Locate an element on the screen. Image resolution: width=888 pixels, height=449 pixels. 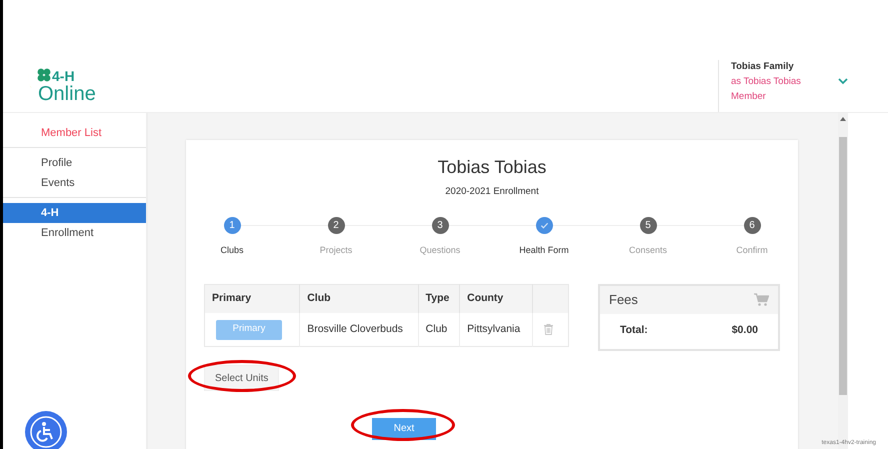
column-header: County is located at coordinates (496, 299).